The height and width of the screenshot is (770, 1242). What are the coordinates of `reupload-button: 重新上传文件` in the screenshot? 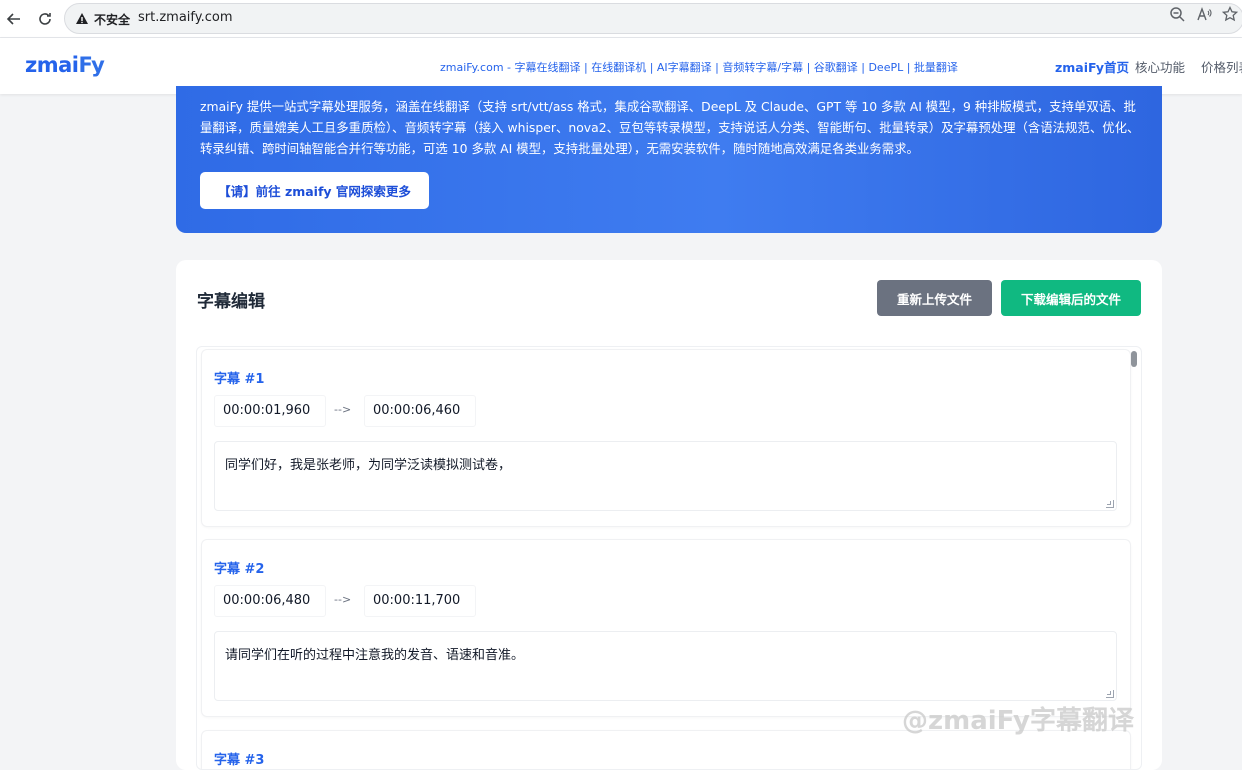 It's located at (934, 298).